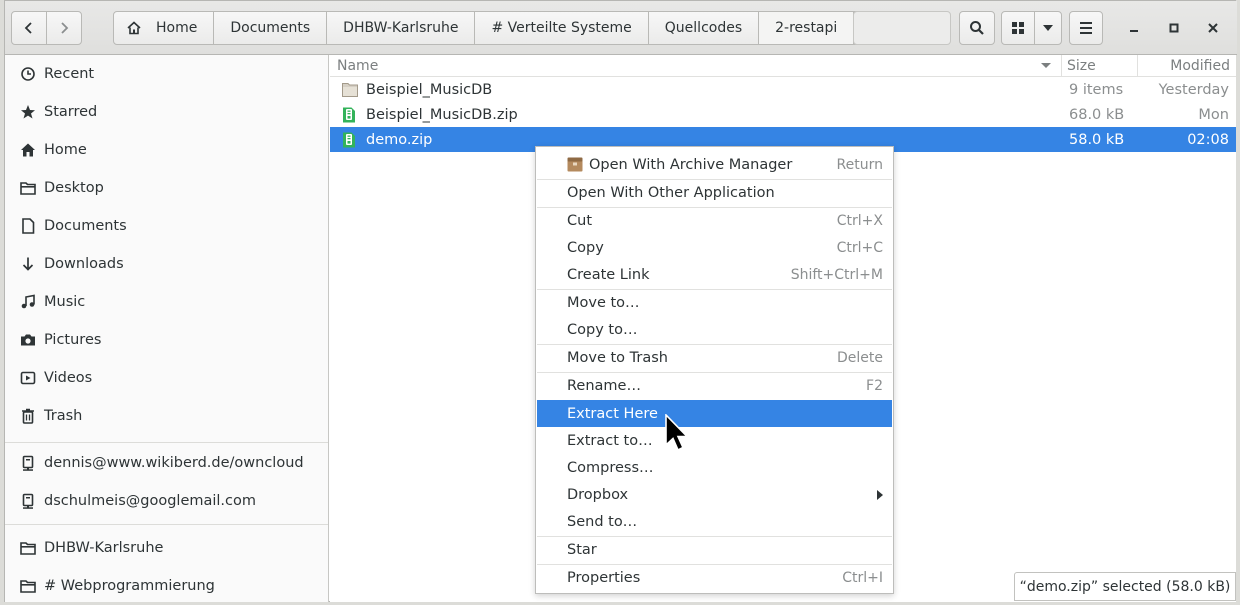 The height and width of the screenshot is (605, 1240). What do you see at coordinates (617, 357) in the screenshot?
I see `menu-item-label: Move to Trash` at bounding box center [617, 357].